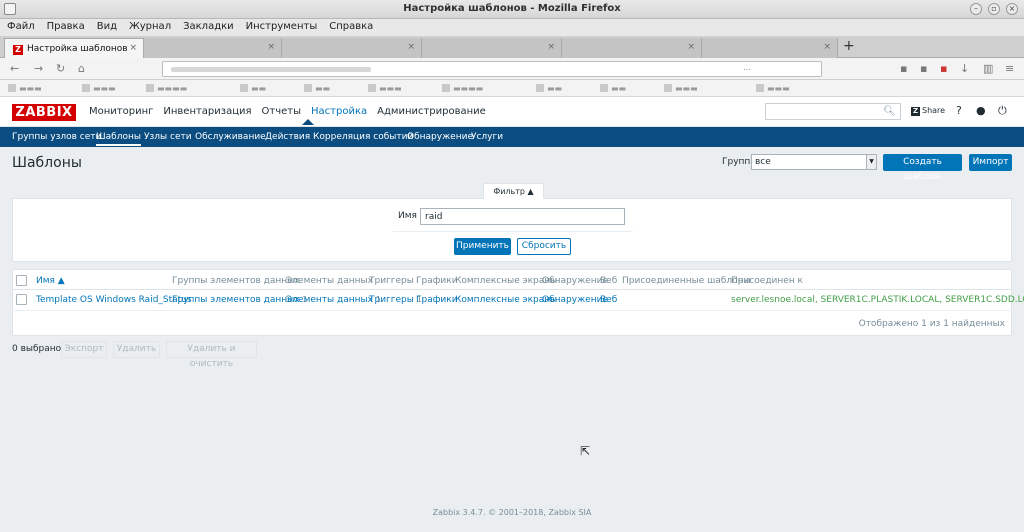 This screenshot has width=1024, height=532. I want to click on selected-count: 0 выбрано, so click(37, 349).